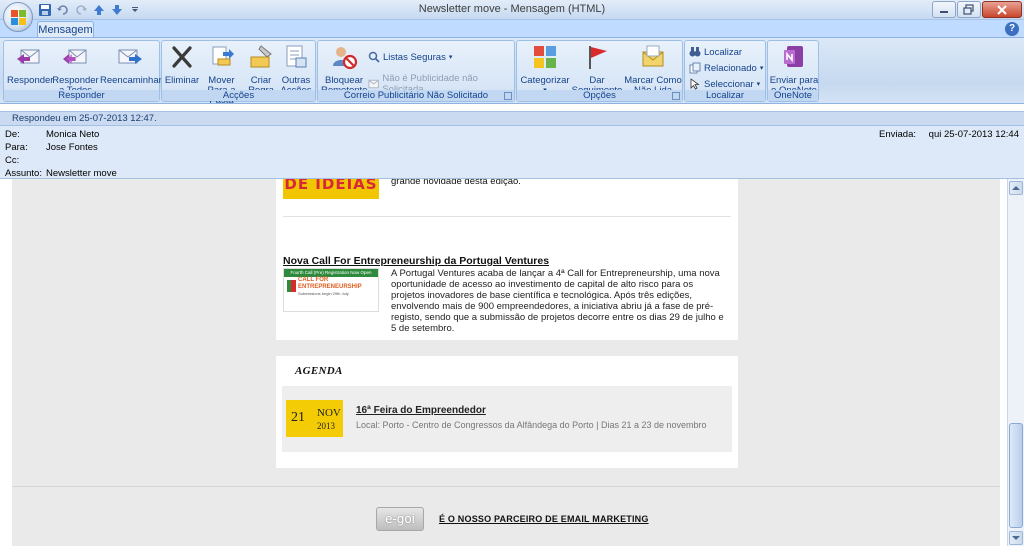 Image resolution: width=1024 pixels, height=546 pixels. I want to click on block-sender-icon, so click(345, 58).